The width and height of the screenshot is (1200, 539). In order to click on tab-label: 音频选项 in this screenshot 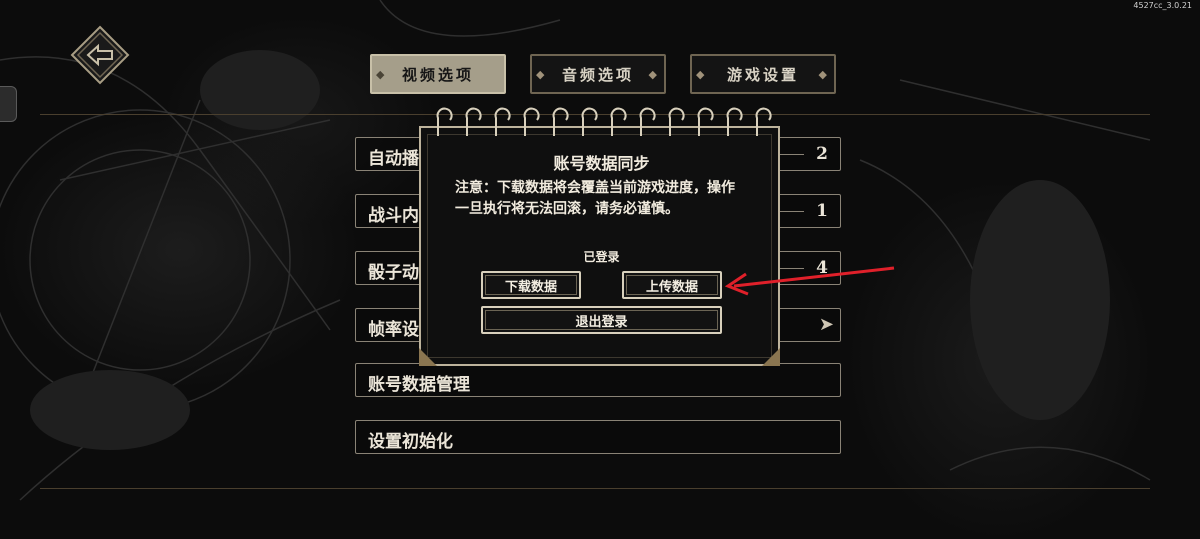, I will do `click(597, 74)`.